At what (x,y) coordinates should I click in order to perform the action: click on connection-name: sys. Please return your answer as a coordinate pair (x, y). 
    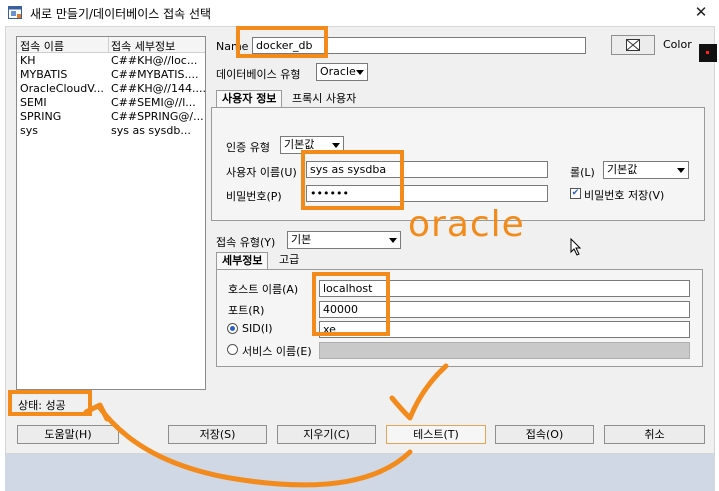
    Looking at the image, I should click on (29, 130).